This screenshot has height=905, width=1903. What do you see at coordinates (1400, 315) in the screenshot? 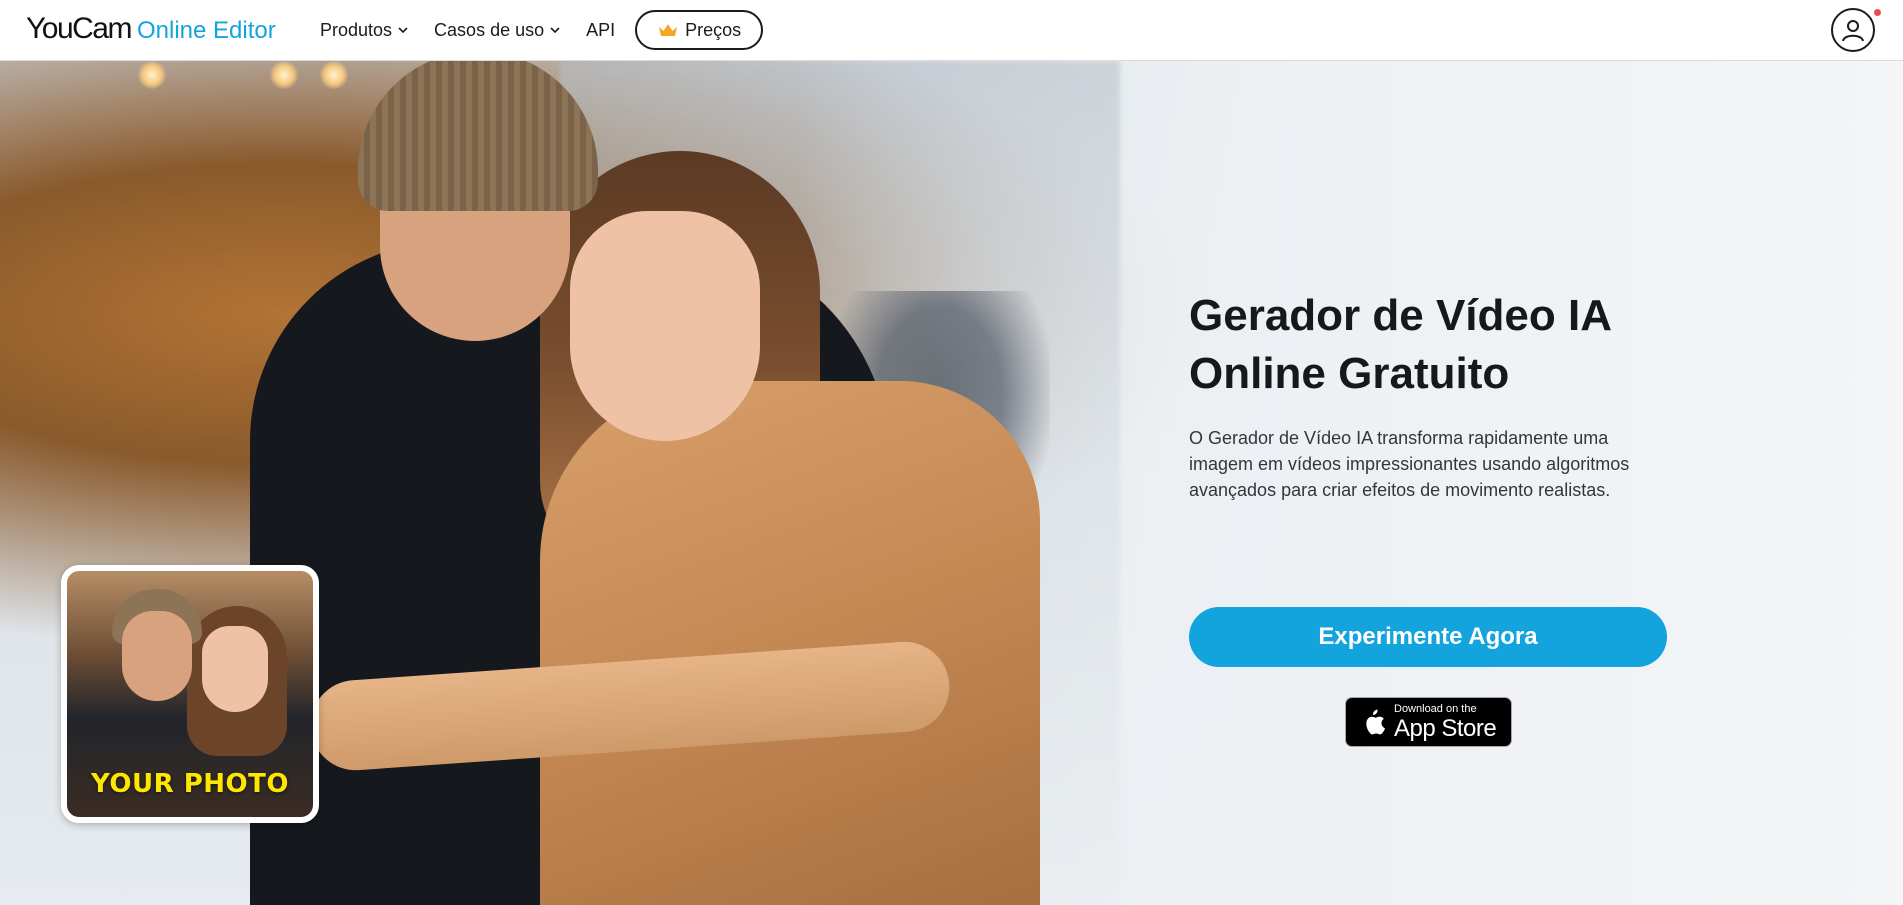
I see `title-line-1: Gerador de Vídeo IA` at bounding box center [1400, 315].